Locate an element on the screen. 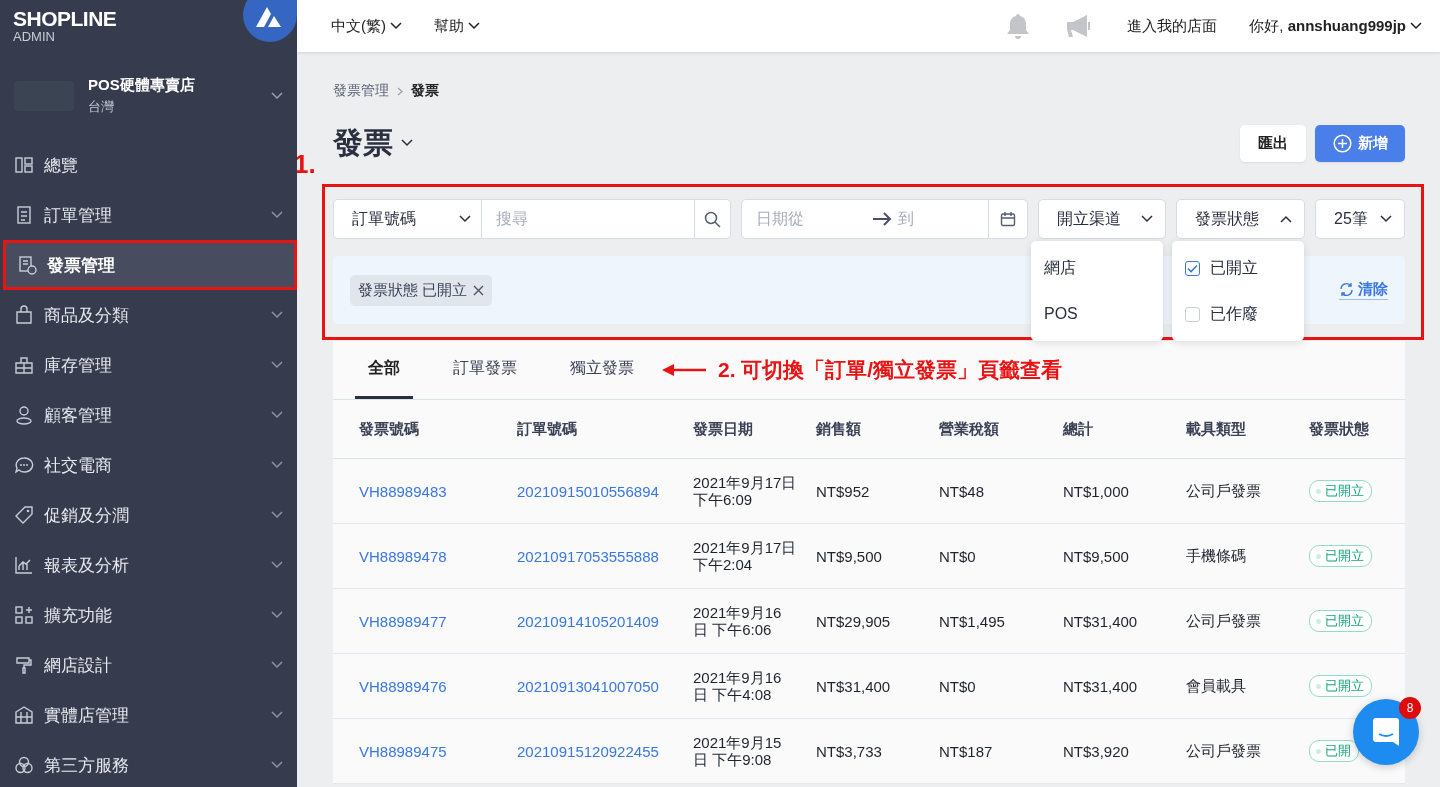 The height and width of the screenshot is (787, 1440). checkbox is located at coordinates (1192, 268).